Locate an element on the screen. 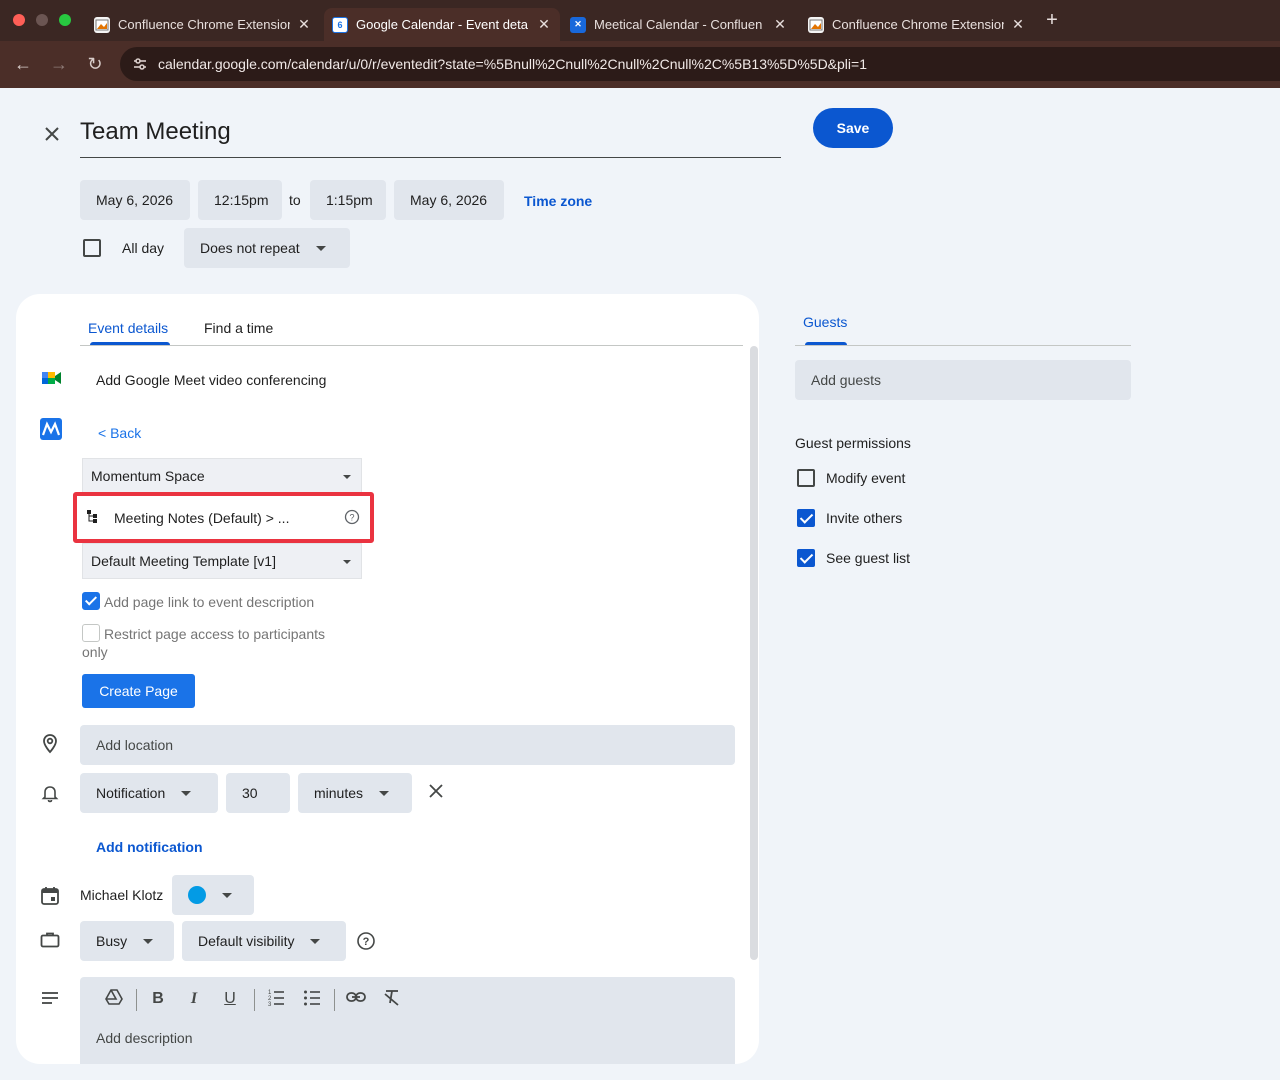  description-icon is located at coordinates (50, 999).